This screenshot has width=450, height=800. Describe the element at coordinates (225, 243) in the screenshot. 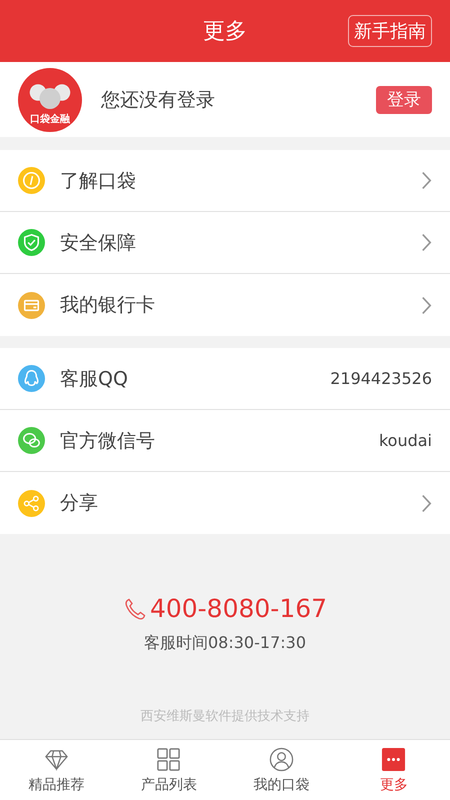

I see `menu-item: 安全保障` at that location.